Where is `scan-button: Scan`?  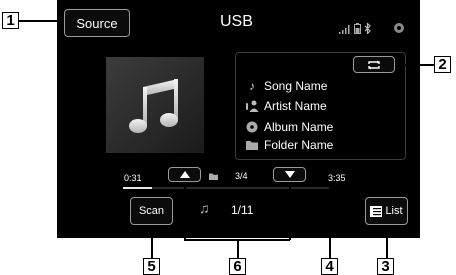 scan-button: Scan is located at coordinates (151, 211).